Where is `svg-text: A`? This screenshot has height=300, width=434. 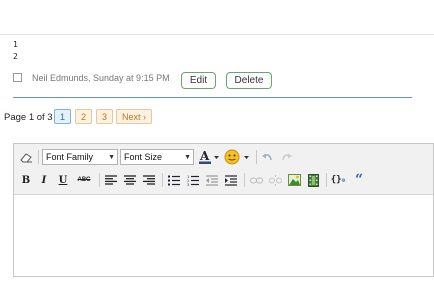
svg-text: A is located at coordinates (204, 156).